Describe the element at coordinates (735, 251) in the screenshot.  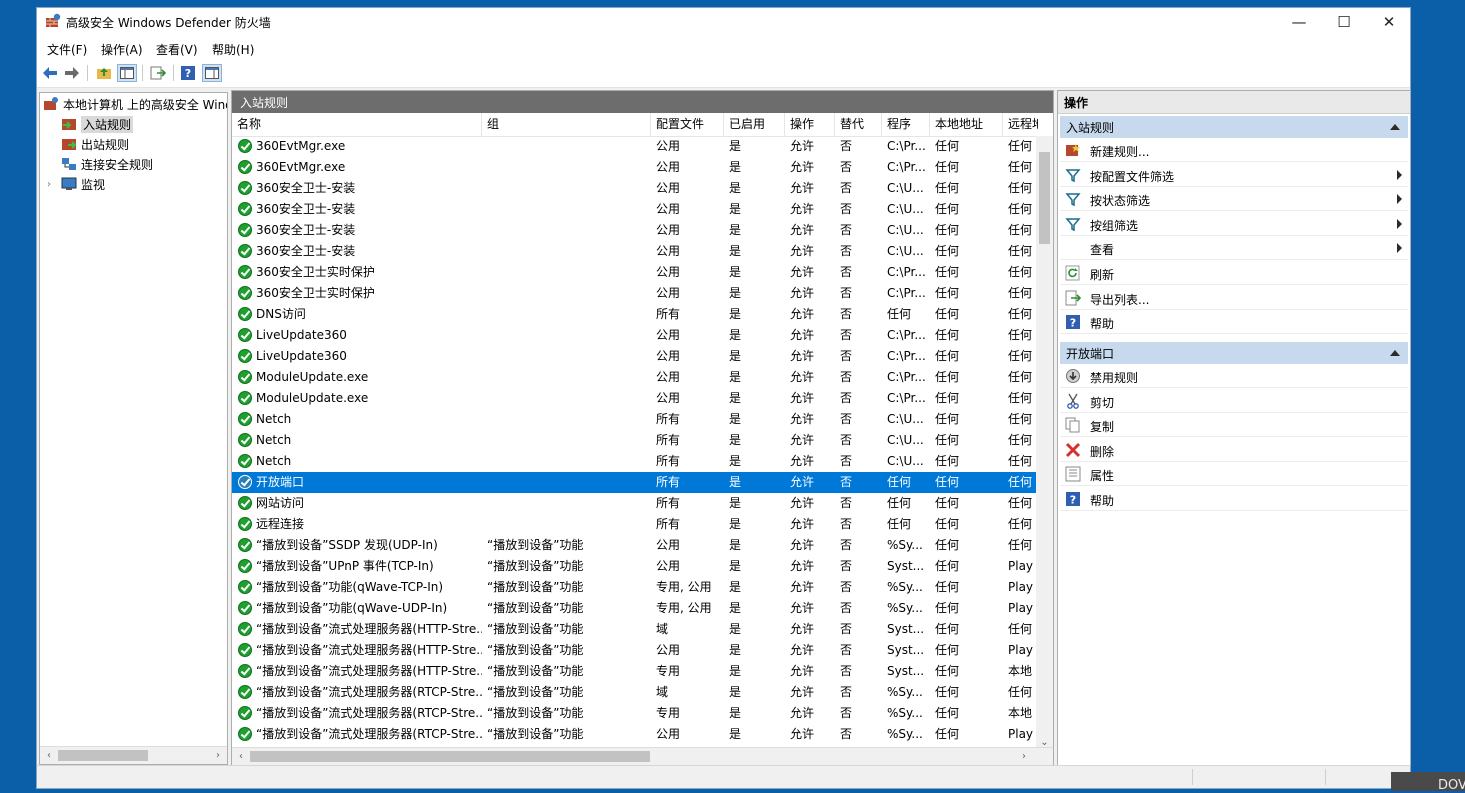
I see `table-cell: 是` at that location.